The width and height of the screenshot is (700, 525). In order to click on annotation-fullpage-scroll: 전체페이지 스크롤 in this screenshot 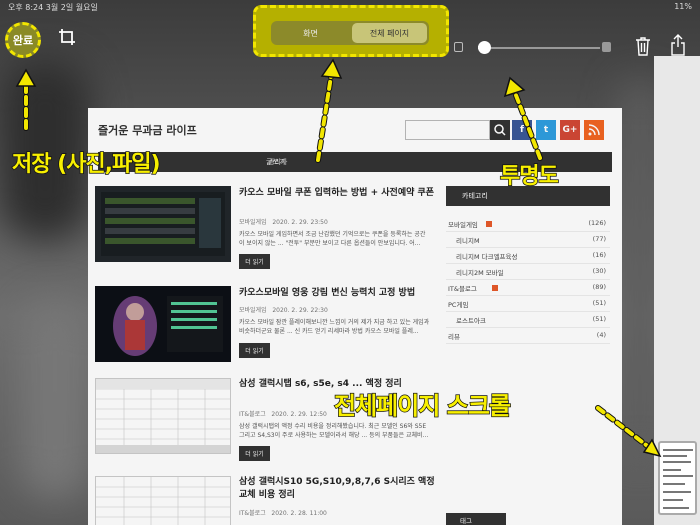, I will do `click(422, 406)`.